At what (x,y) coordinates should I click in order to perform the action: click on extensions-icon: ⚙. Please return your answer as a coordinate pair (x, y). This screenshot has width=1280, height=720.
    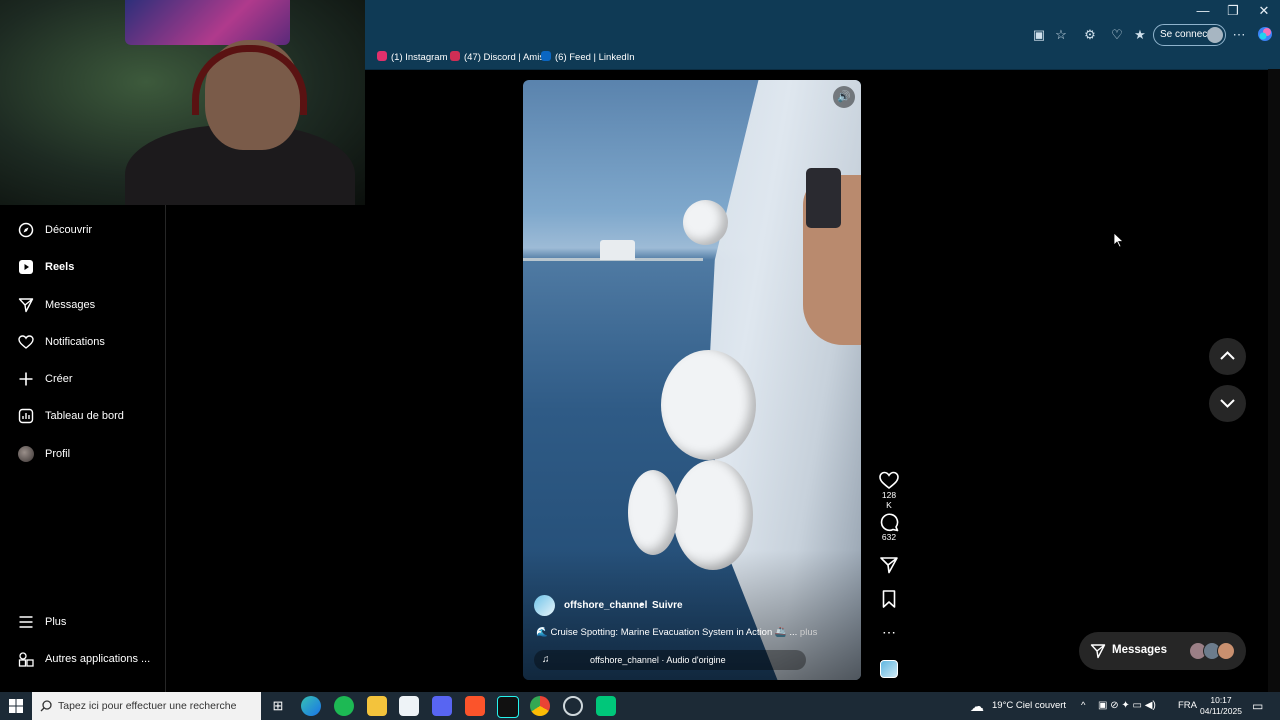
    Looking at the image, I should click on (1090, 35).